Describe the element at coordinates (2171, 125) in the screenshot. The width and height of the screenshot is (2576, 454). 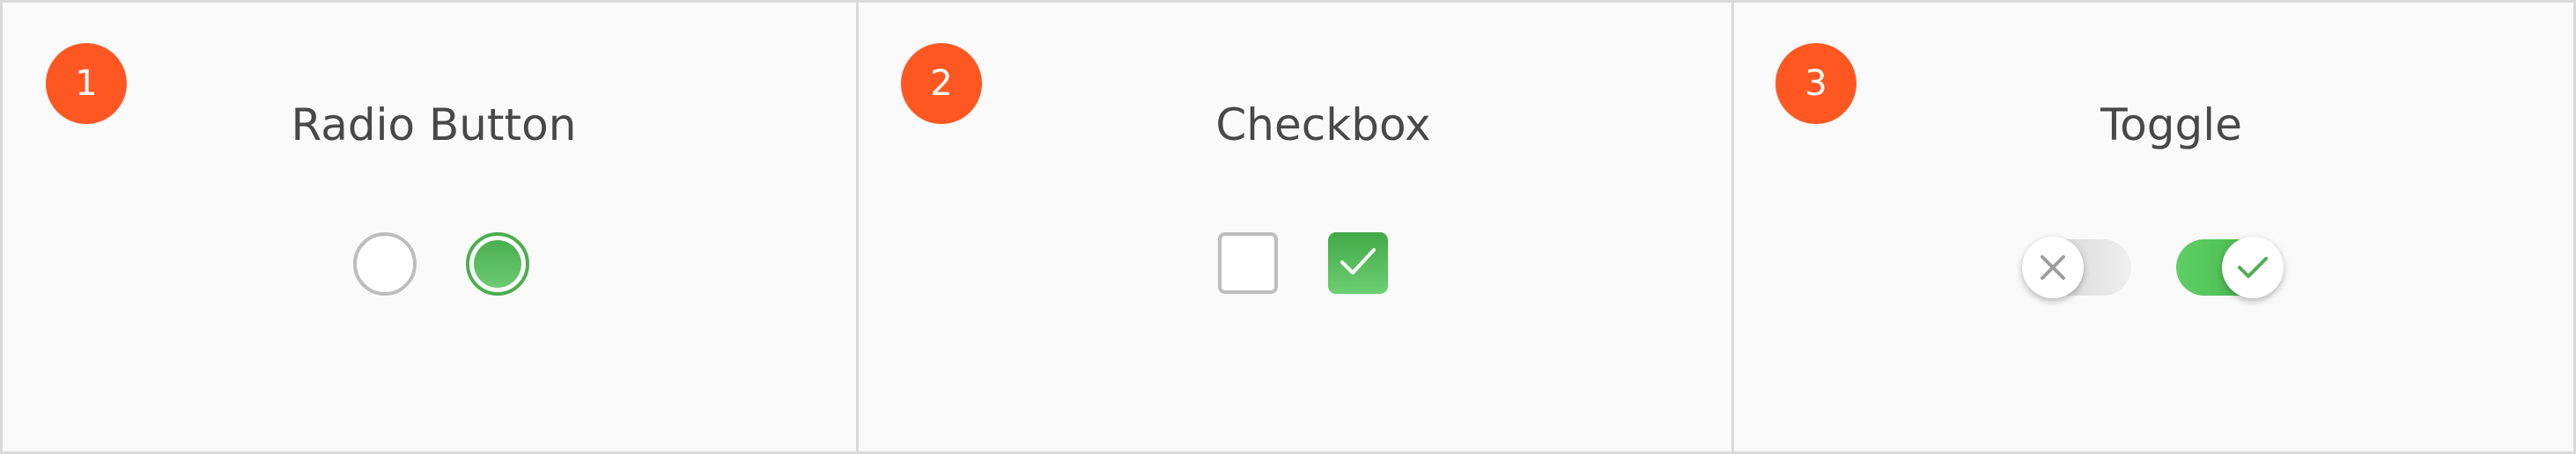
I see `panel-title: Toggle` at that location.